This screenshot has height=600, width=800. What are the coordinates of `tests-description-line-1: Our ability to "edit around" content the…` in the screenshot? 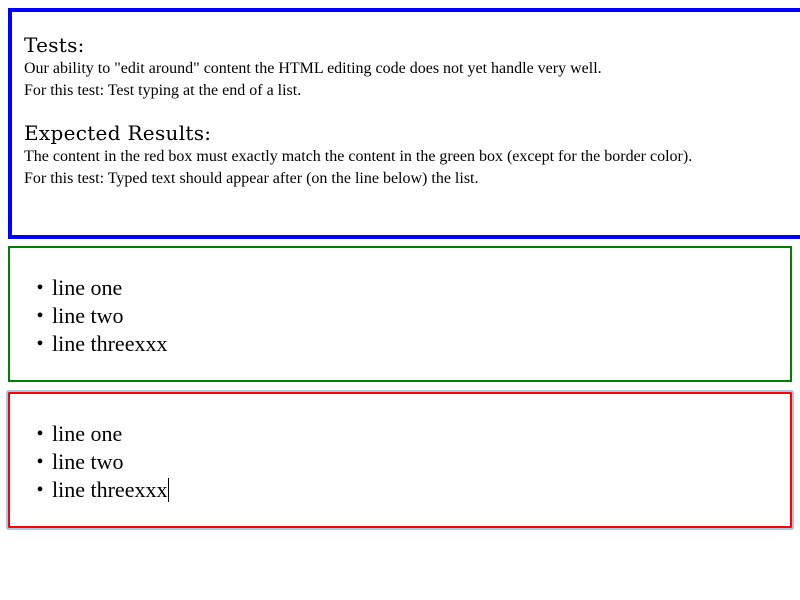 It's located at (313, 68).